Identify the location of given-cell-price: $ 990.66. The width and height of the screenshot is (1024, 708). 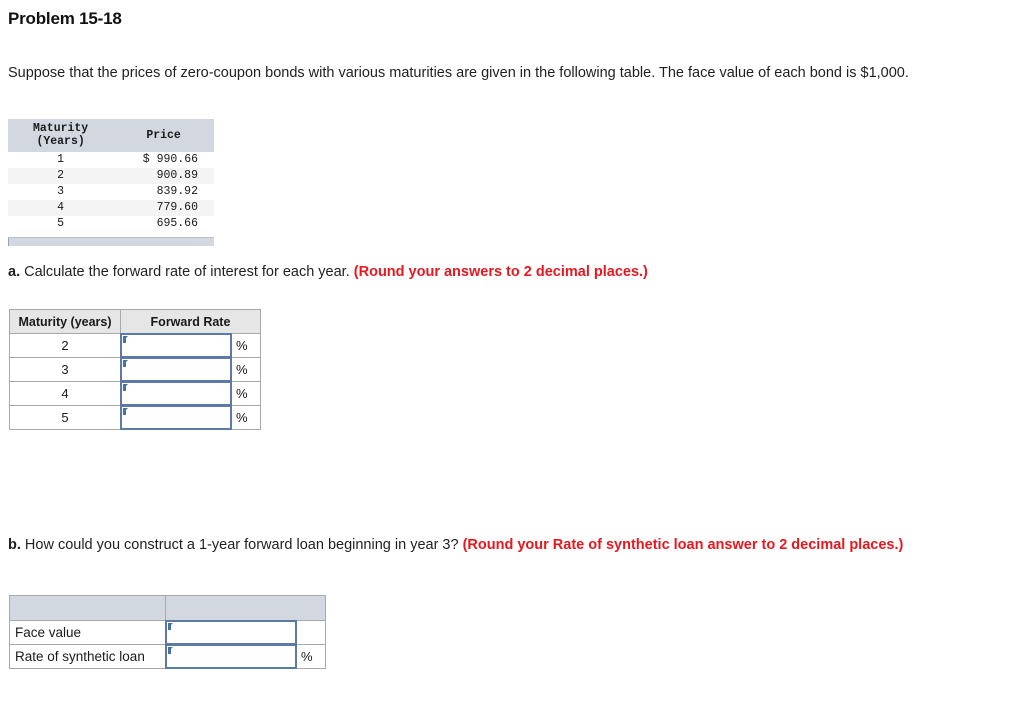
(170, 159).